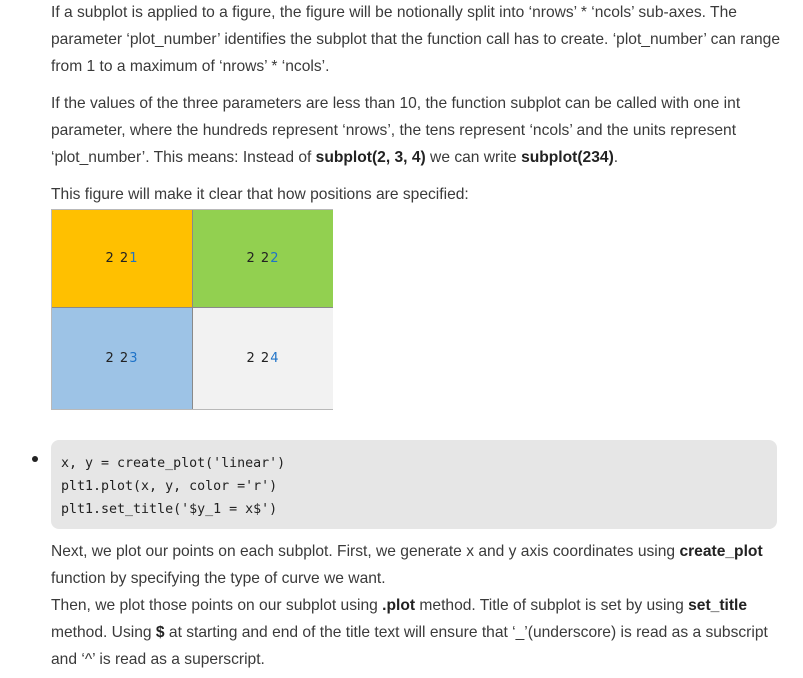 The height and width of the screenshot is (678, 803). What do you see at coordinates (35, 459) in the screenshot?
I see `list-bullet-icon` at bounding box center [35, 459].